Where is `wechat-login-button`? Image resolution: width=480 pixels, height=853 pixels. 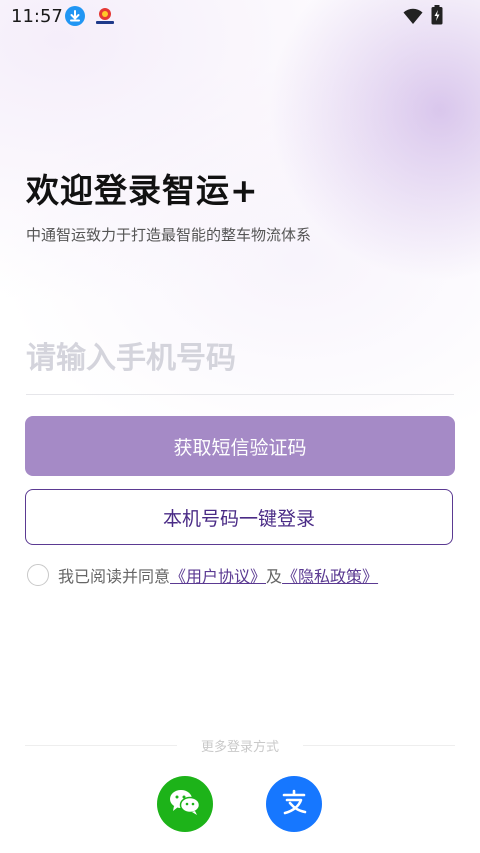 wechat-login-button is located at coordinates (185, 804).